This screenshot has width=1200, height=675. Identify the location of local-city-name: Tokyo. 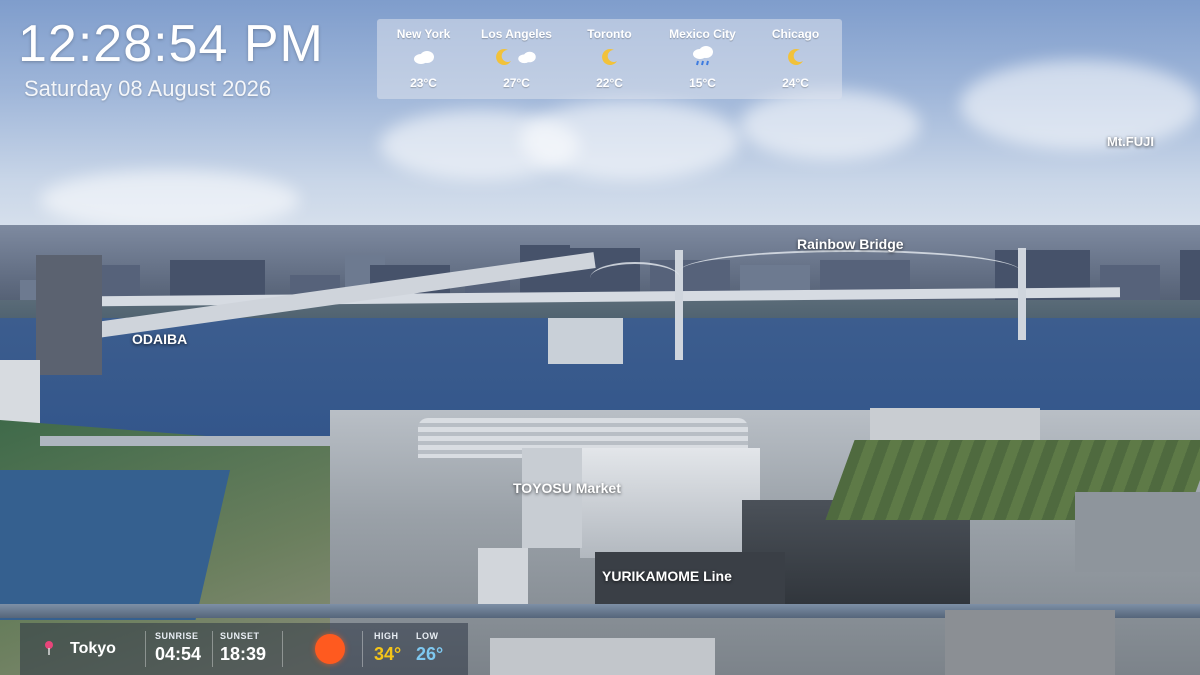
(93, 648).